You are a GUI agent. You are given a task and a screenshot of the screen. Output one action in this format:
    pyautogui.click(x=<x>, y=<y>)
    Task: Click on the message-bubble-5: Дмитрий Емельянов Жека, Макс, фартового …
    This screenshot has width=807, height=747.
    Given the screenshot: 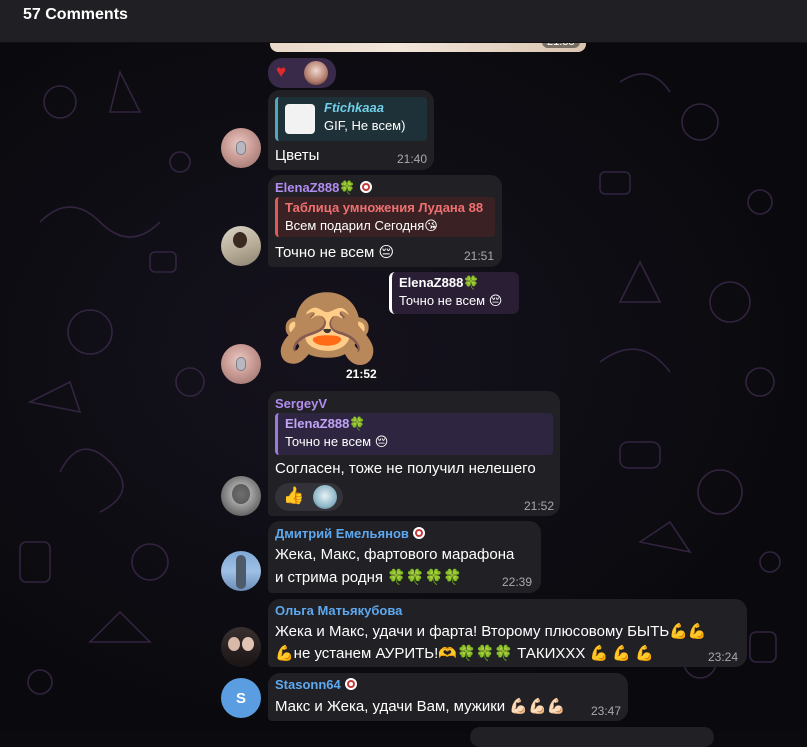 What is the action you would take?
    pyautogui.click(x=404, y=557)
    